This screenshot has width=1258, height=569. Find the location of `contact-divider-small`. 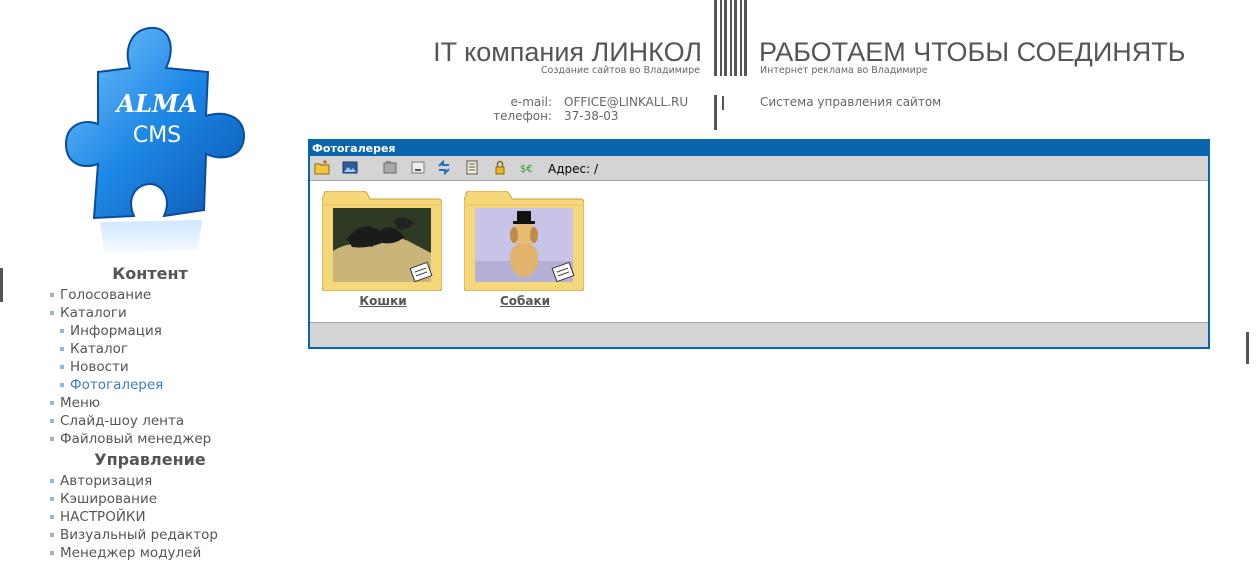

contact-divider-small is located at coordinates (723, 103).